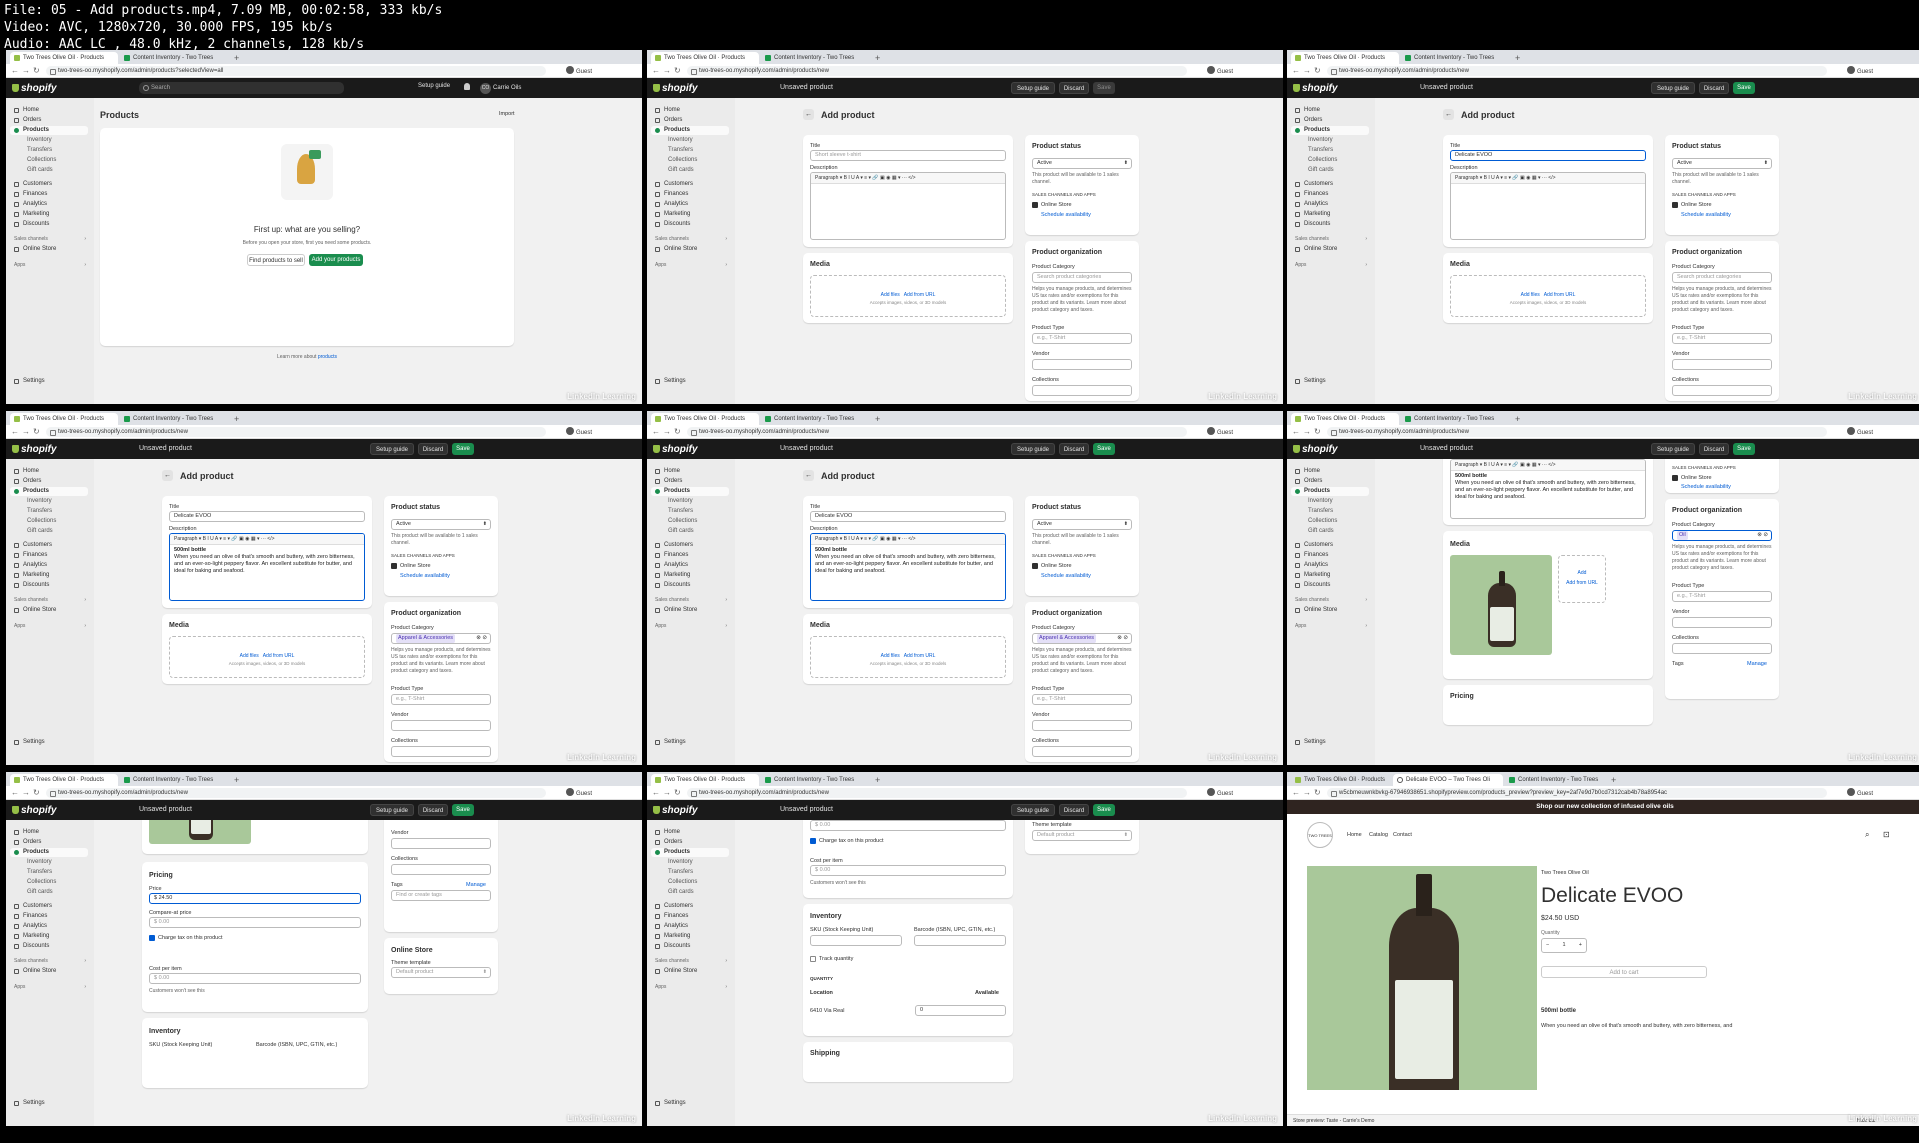 The width and height of the screenshot is (1919, 1143). What do you see at coordinates (255, 922) in the screenshot?
I see `compare-at-input: $ 0.00` at bounding box center [255, 922].